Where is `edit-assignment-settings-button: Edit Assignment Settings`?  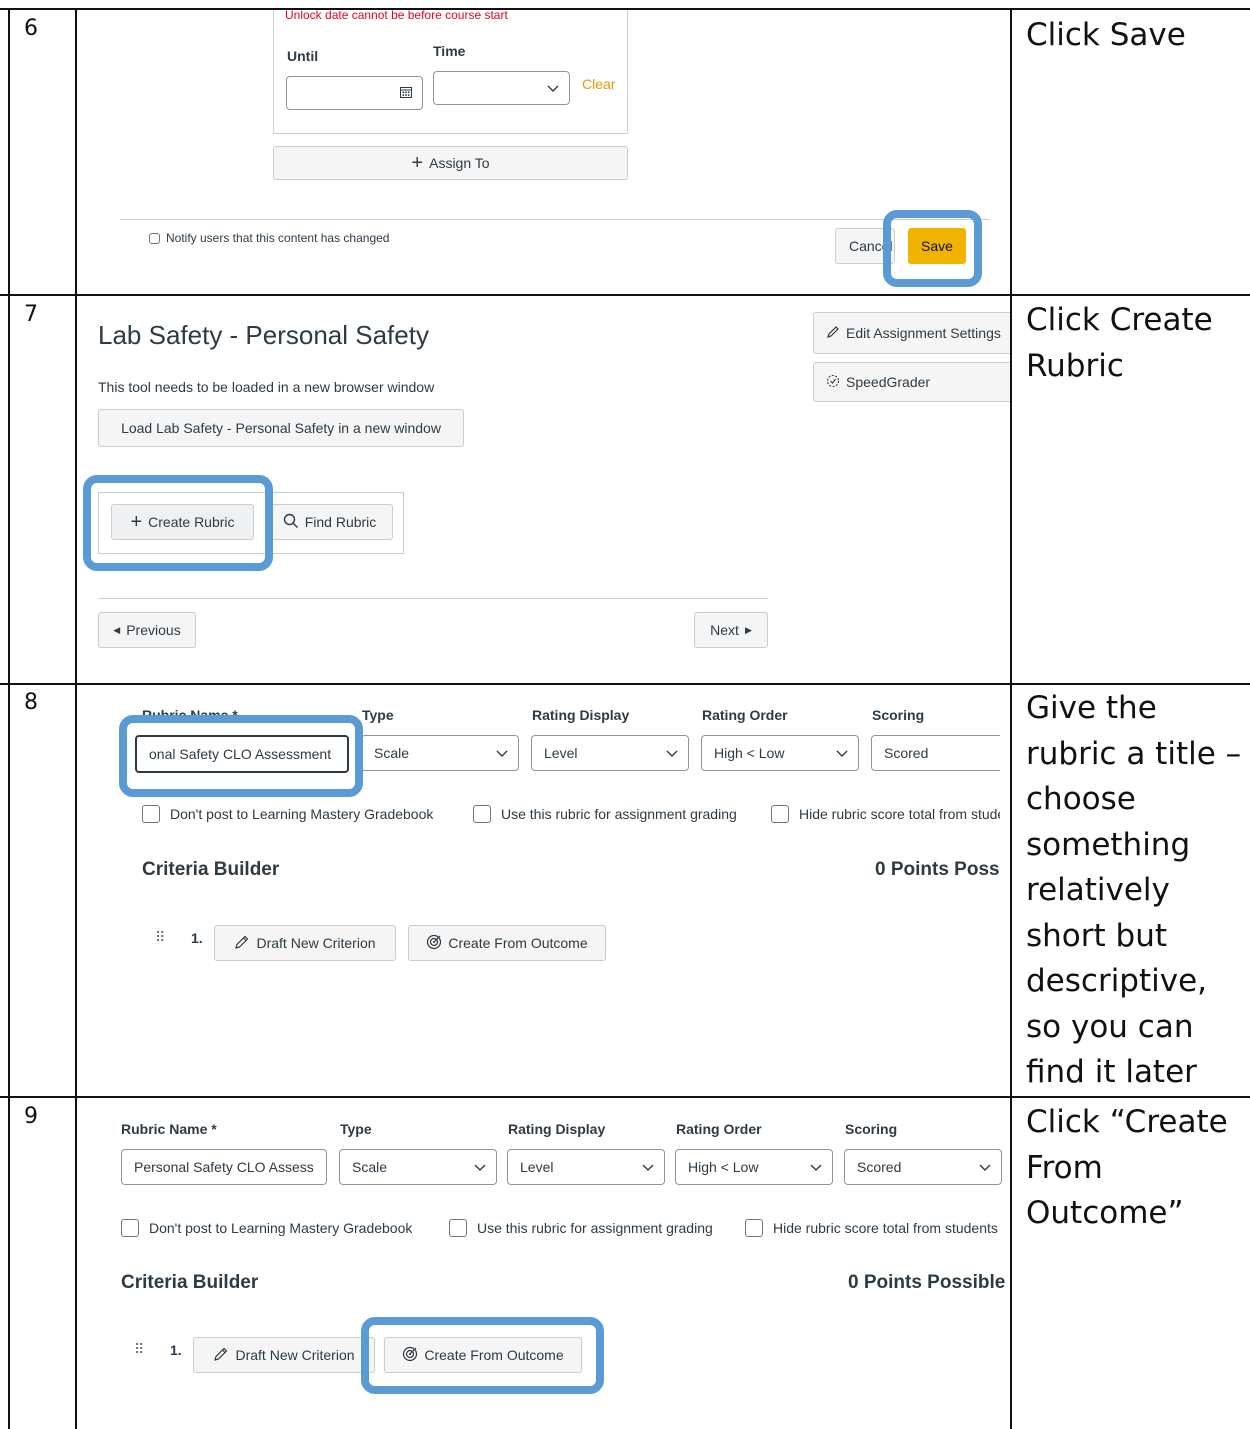
edit-assignment-settings-button: Edit Assignment Settings is located at coordinates (911, 333).